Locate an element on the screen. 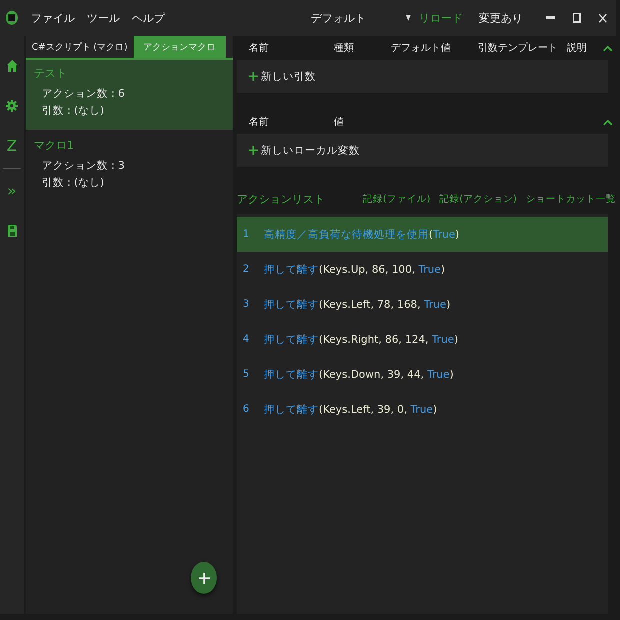 The image size is (620, 620). row-number: 1 is located at coordinates (246, 234).